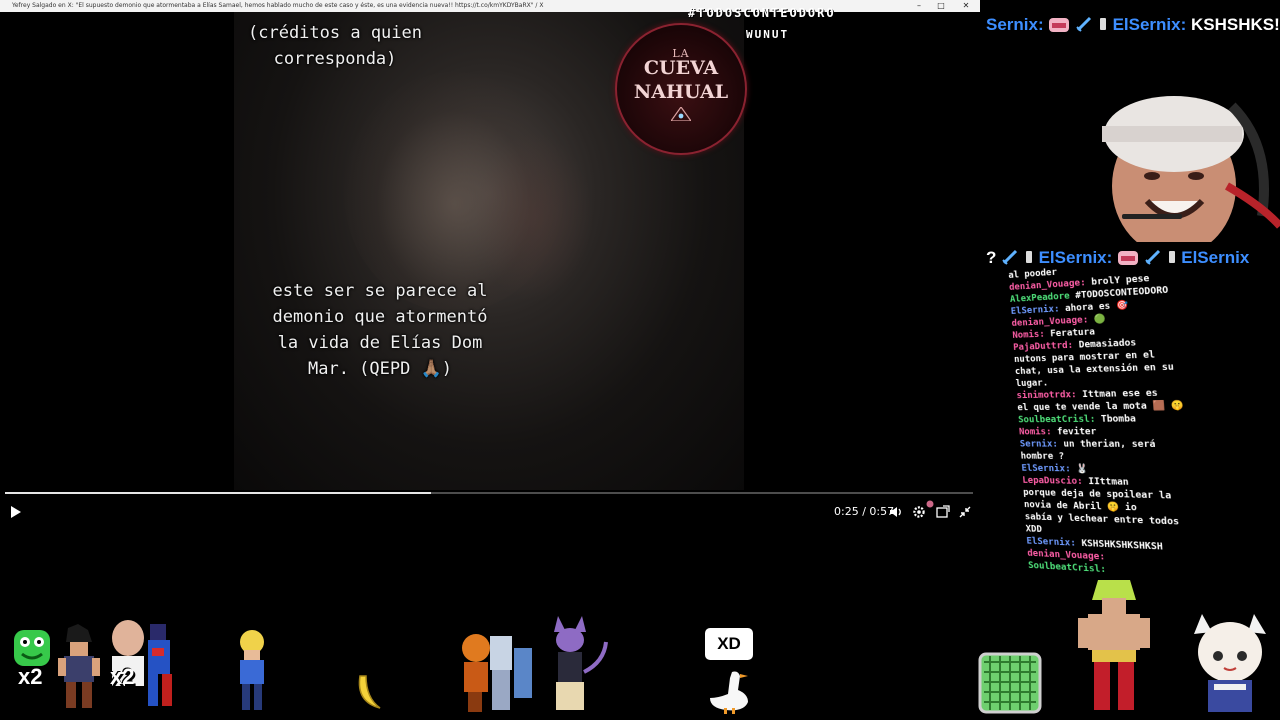 This screenshot has width=1280, height=720. What do you see at coordinates (965, 512) in the screenshot?
I see `exit-fullscreen-icon` at bounding box center [965, 512].